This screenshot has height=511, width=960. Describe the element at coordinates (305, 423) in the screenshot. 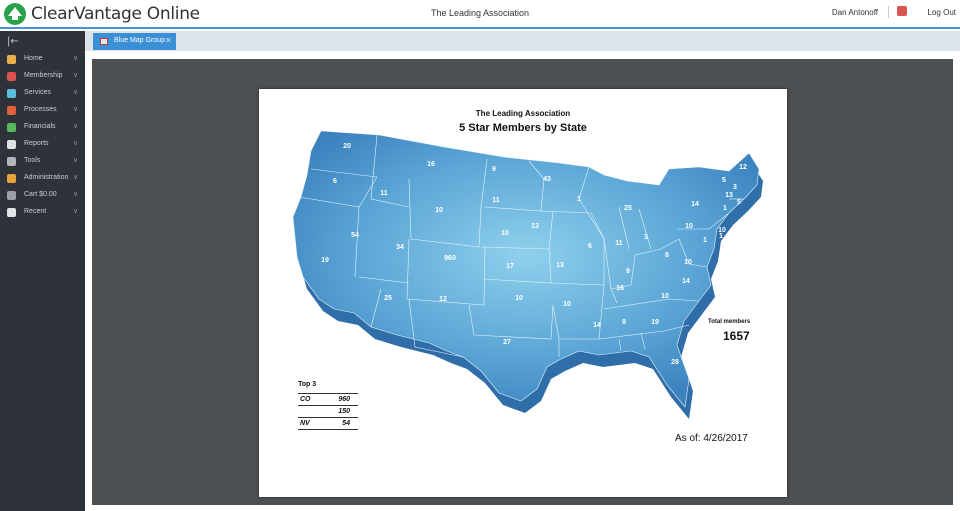

I see `top3-state: NV` at that location.